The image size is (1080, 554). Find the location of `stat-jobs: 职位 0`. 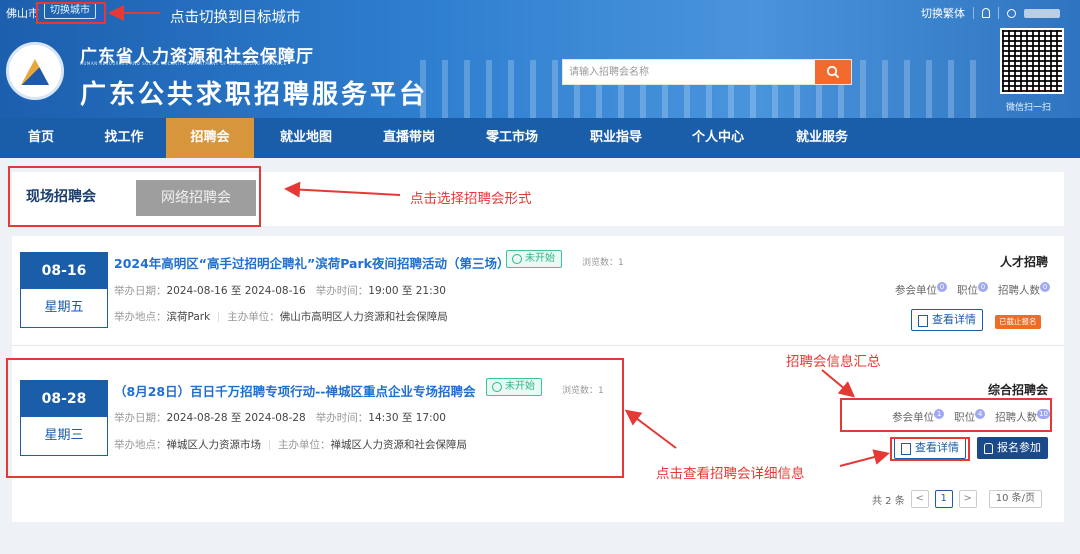

stat-jobs: 职位 0 is located at coordinates (972, 290).